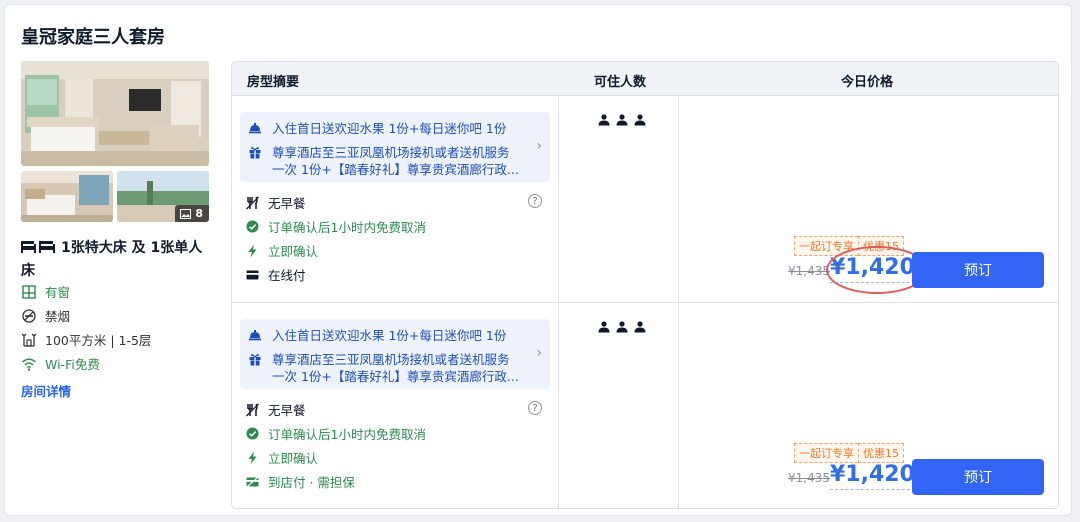 Image resolution: width=1080 pixels, height=522 pixels. I want to click on room-photo-thumb: 8, so click(163, 196).